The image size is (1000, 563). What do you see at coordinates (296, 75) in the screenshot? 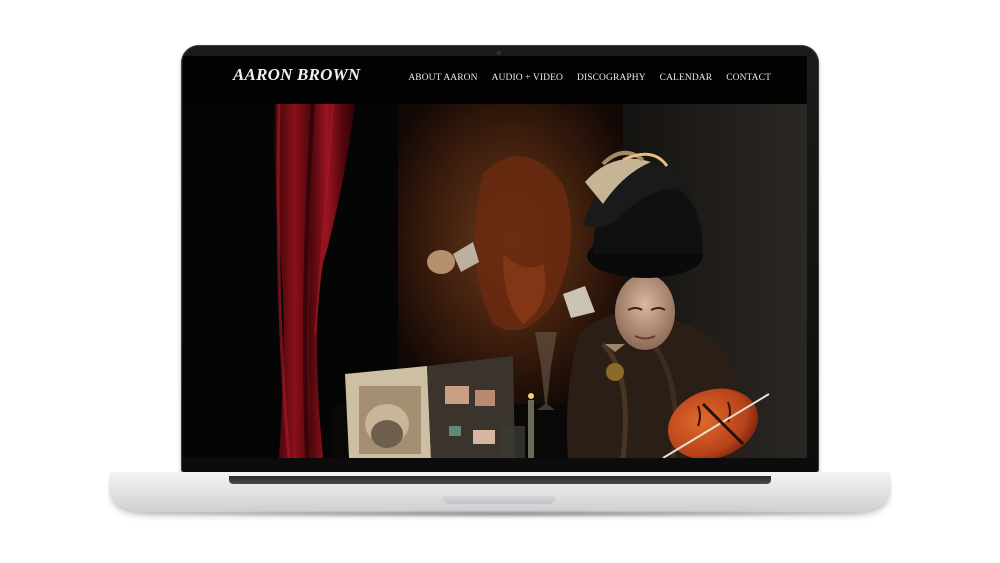
I see `site-logo: AARON BROWN` at bounding box center [296, 75].